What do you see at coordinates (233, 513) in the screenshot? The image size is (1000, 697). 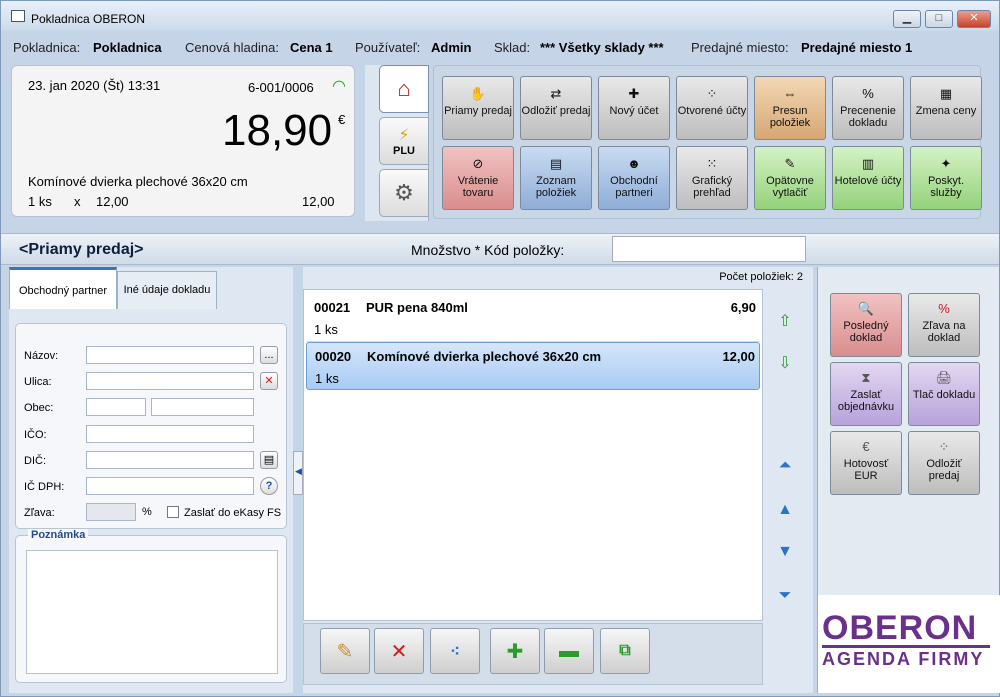 I see `ekasa-label: Zaslať do eKasy FS` at bounding box center [233, 513].